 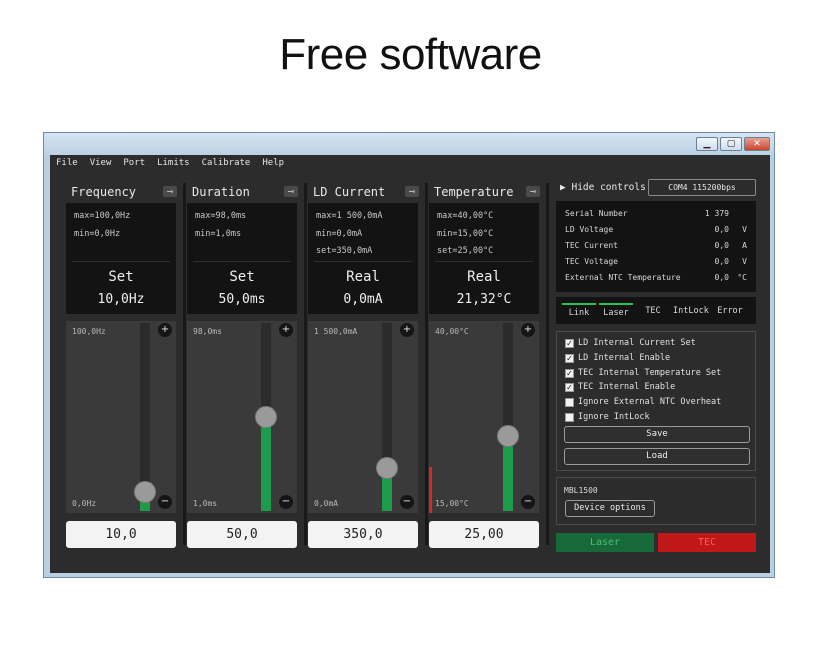 I want to click on reading: 50,0ms, so click(x=242, y=299).